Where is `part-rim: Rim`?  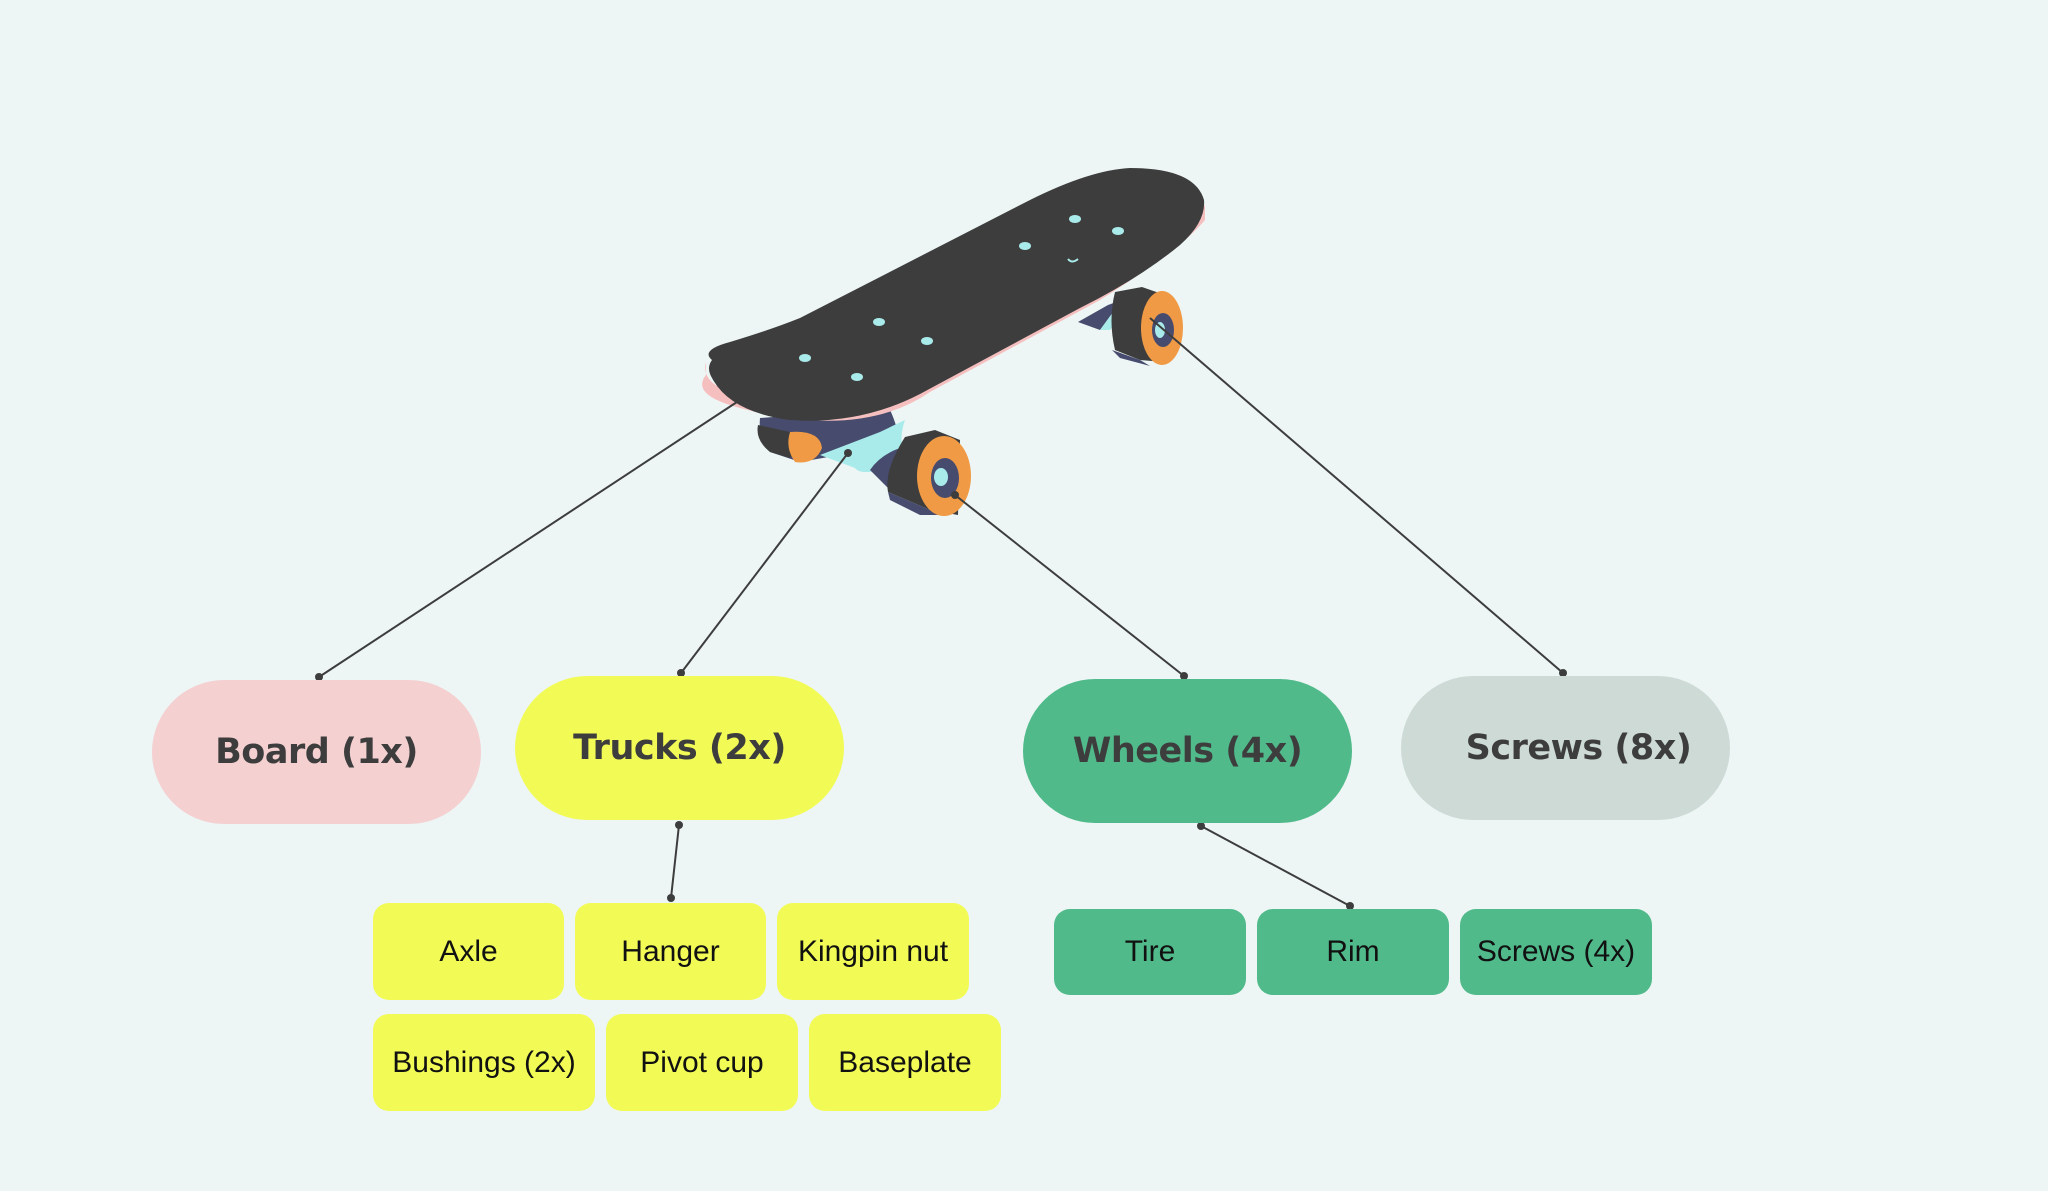
part-rim: Rim is located at coordinates (1353, 952).